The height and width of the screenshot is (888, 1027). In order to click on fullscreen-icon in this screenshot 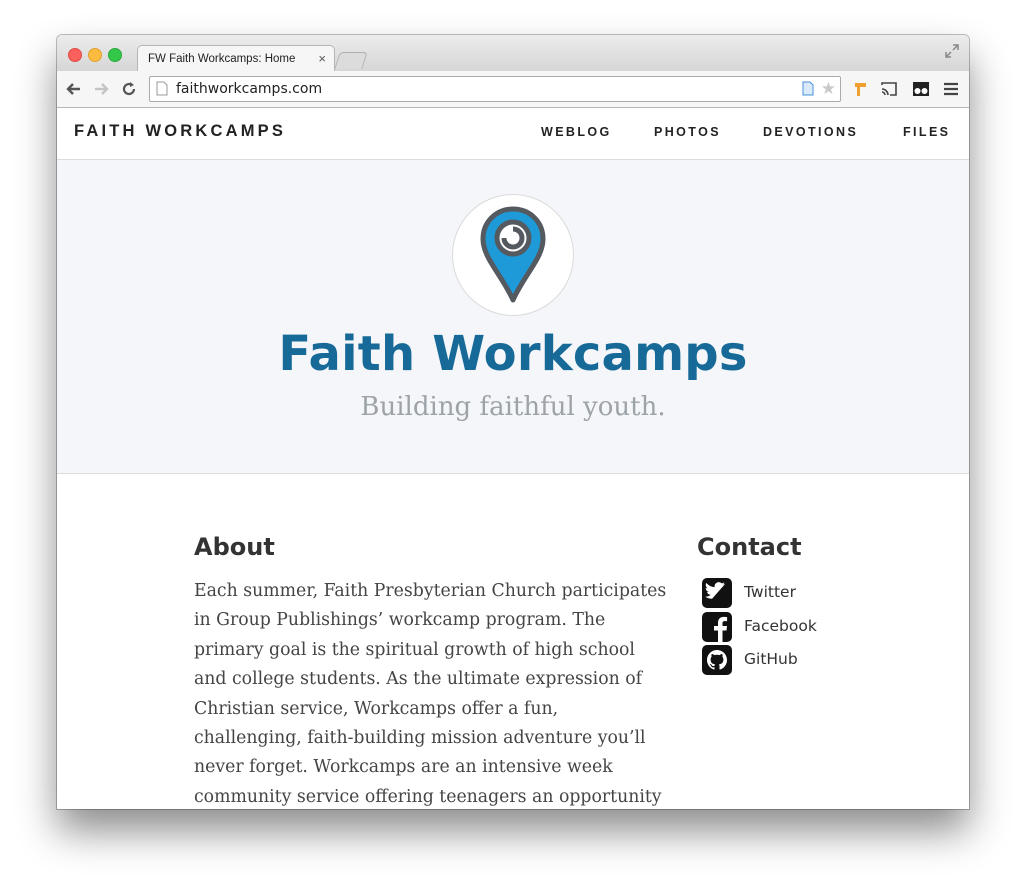, I will do `click(952, 51)`.